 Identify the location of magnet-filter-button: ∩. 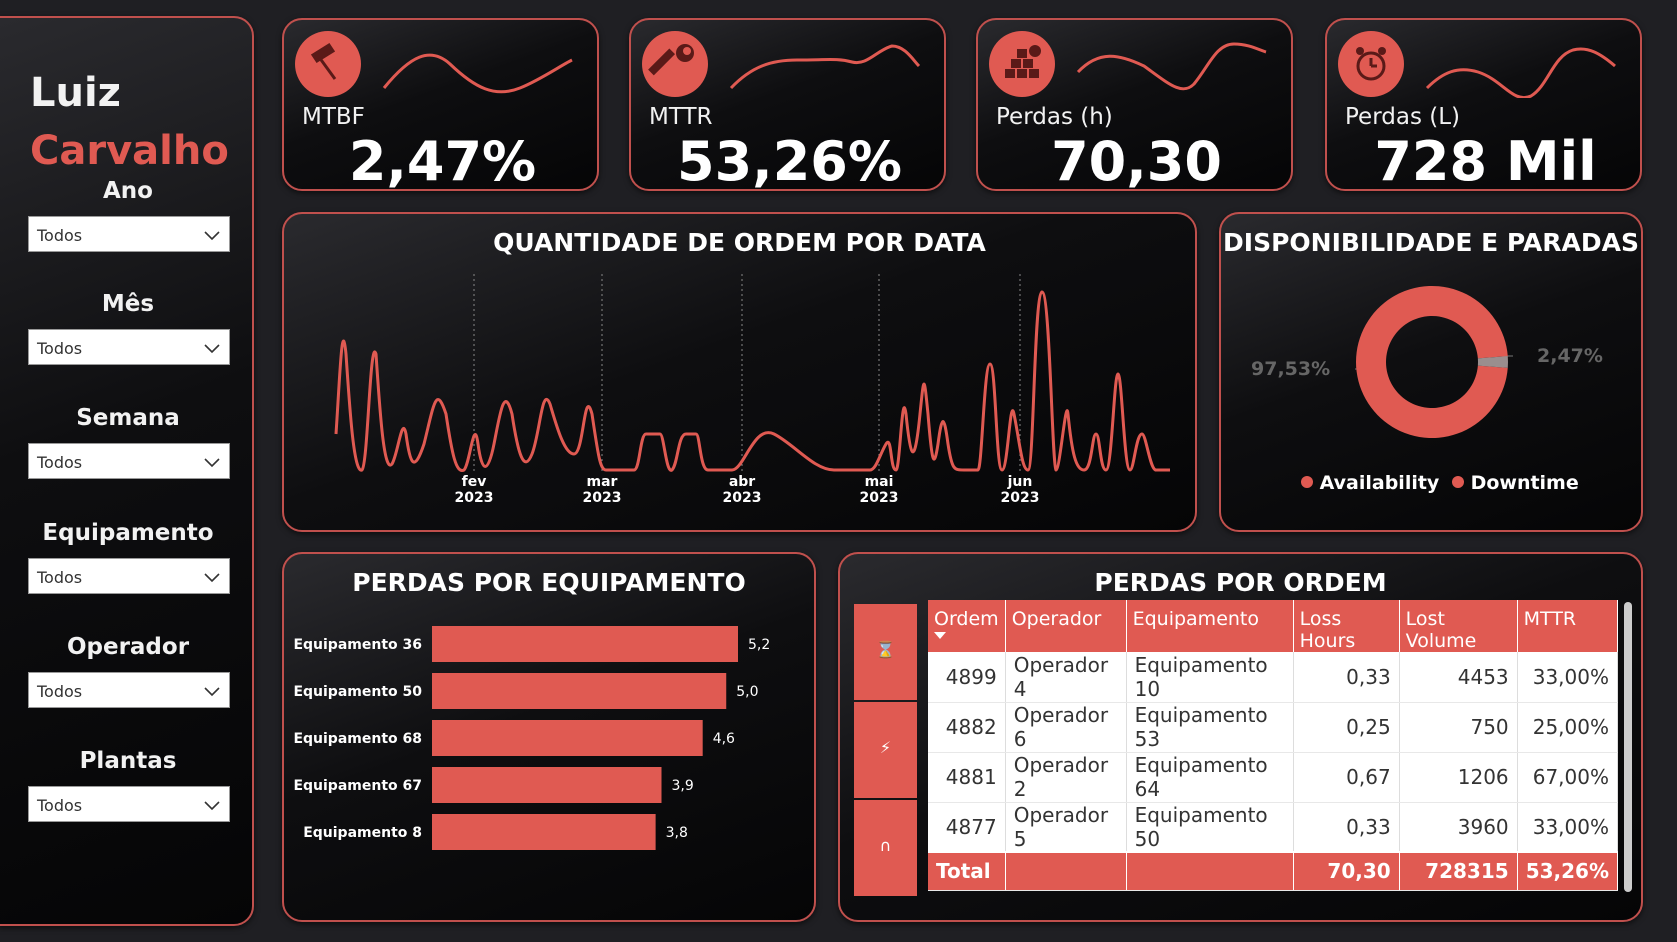
(885, 848).